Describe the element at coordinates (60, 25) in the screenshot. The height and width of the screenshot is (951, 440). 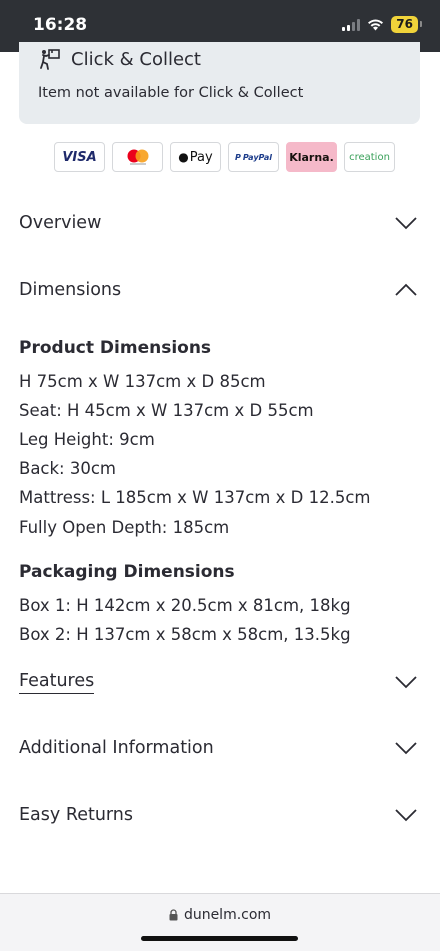
I see `status-time: 16:28` at that location.